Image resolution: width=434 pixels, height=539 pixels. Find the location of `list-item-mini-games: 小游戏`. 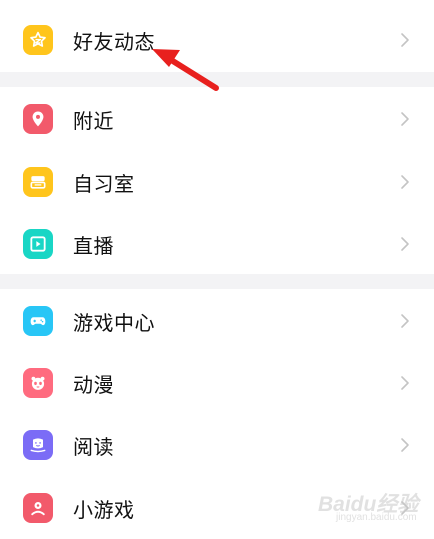

list-item-mini-games: 小游戏 is located at coordinates (217, 508).